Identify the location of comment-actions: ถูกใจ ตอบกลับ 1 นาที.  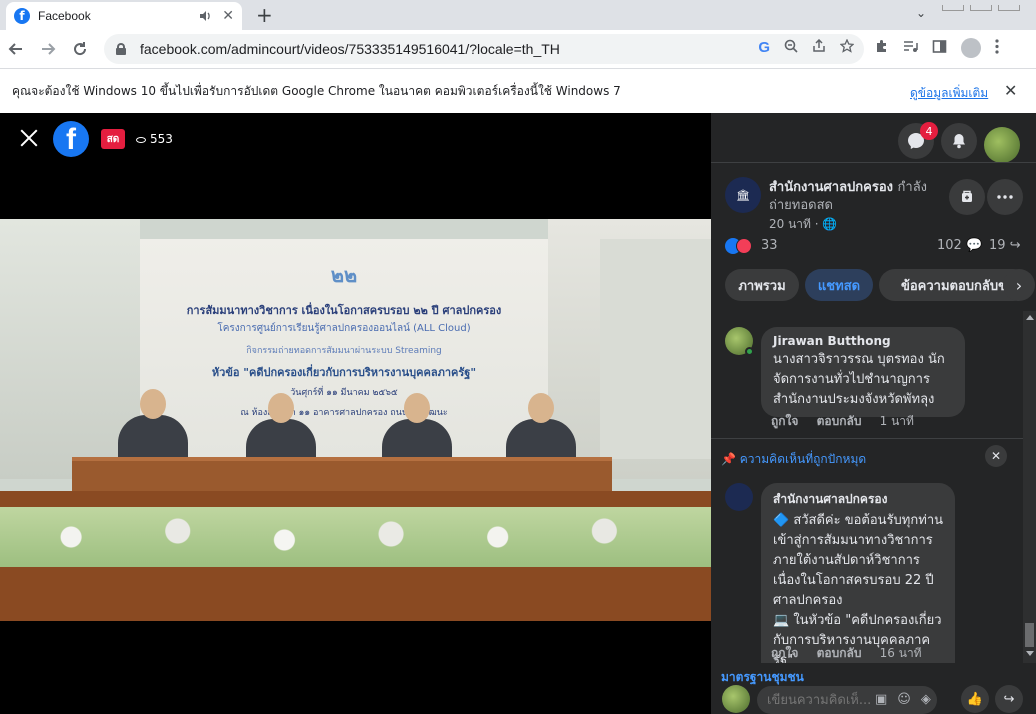
(849, 421).